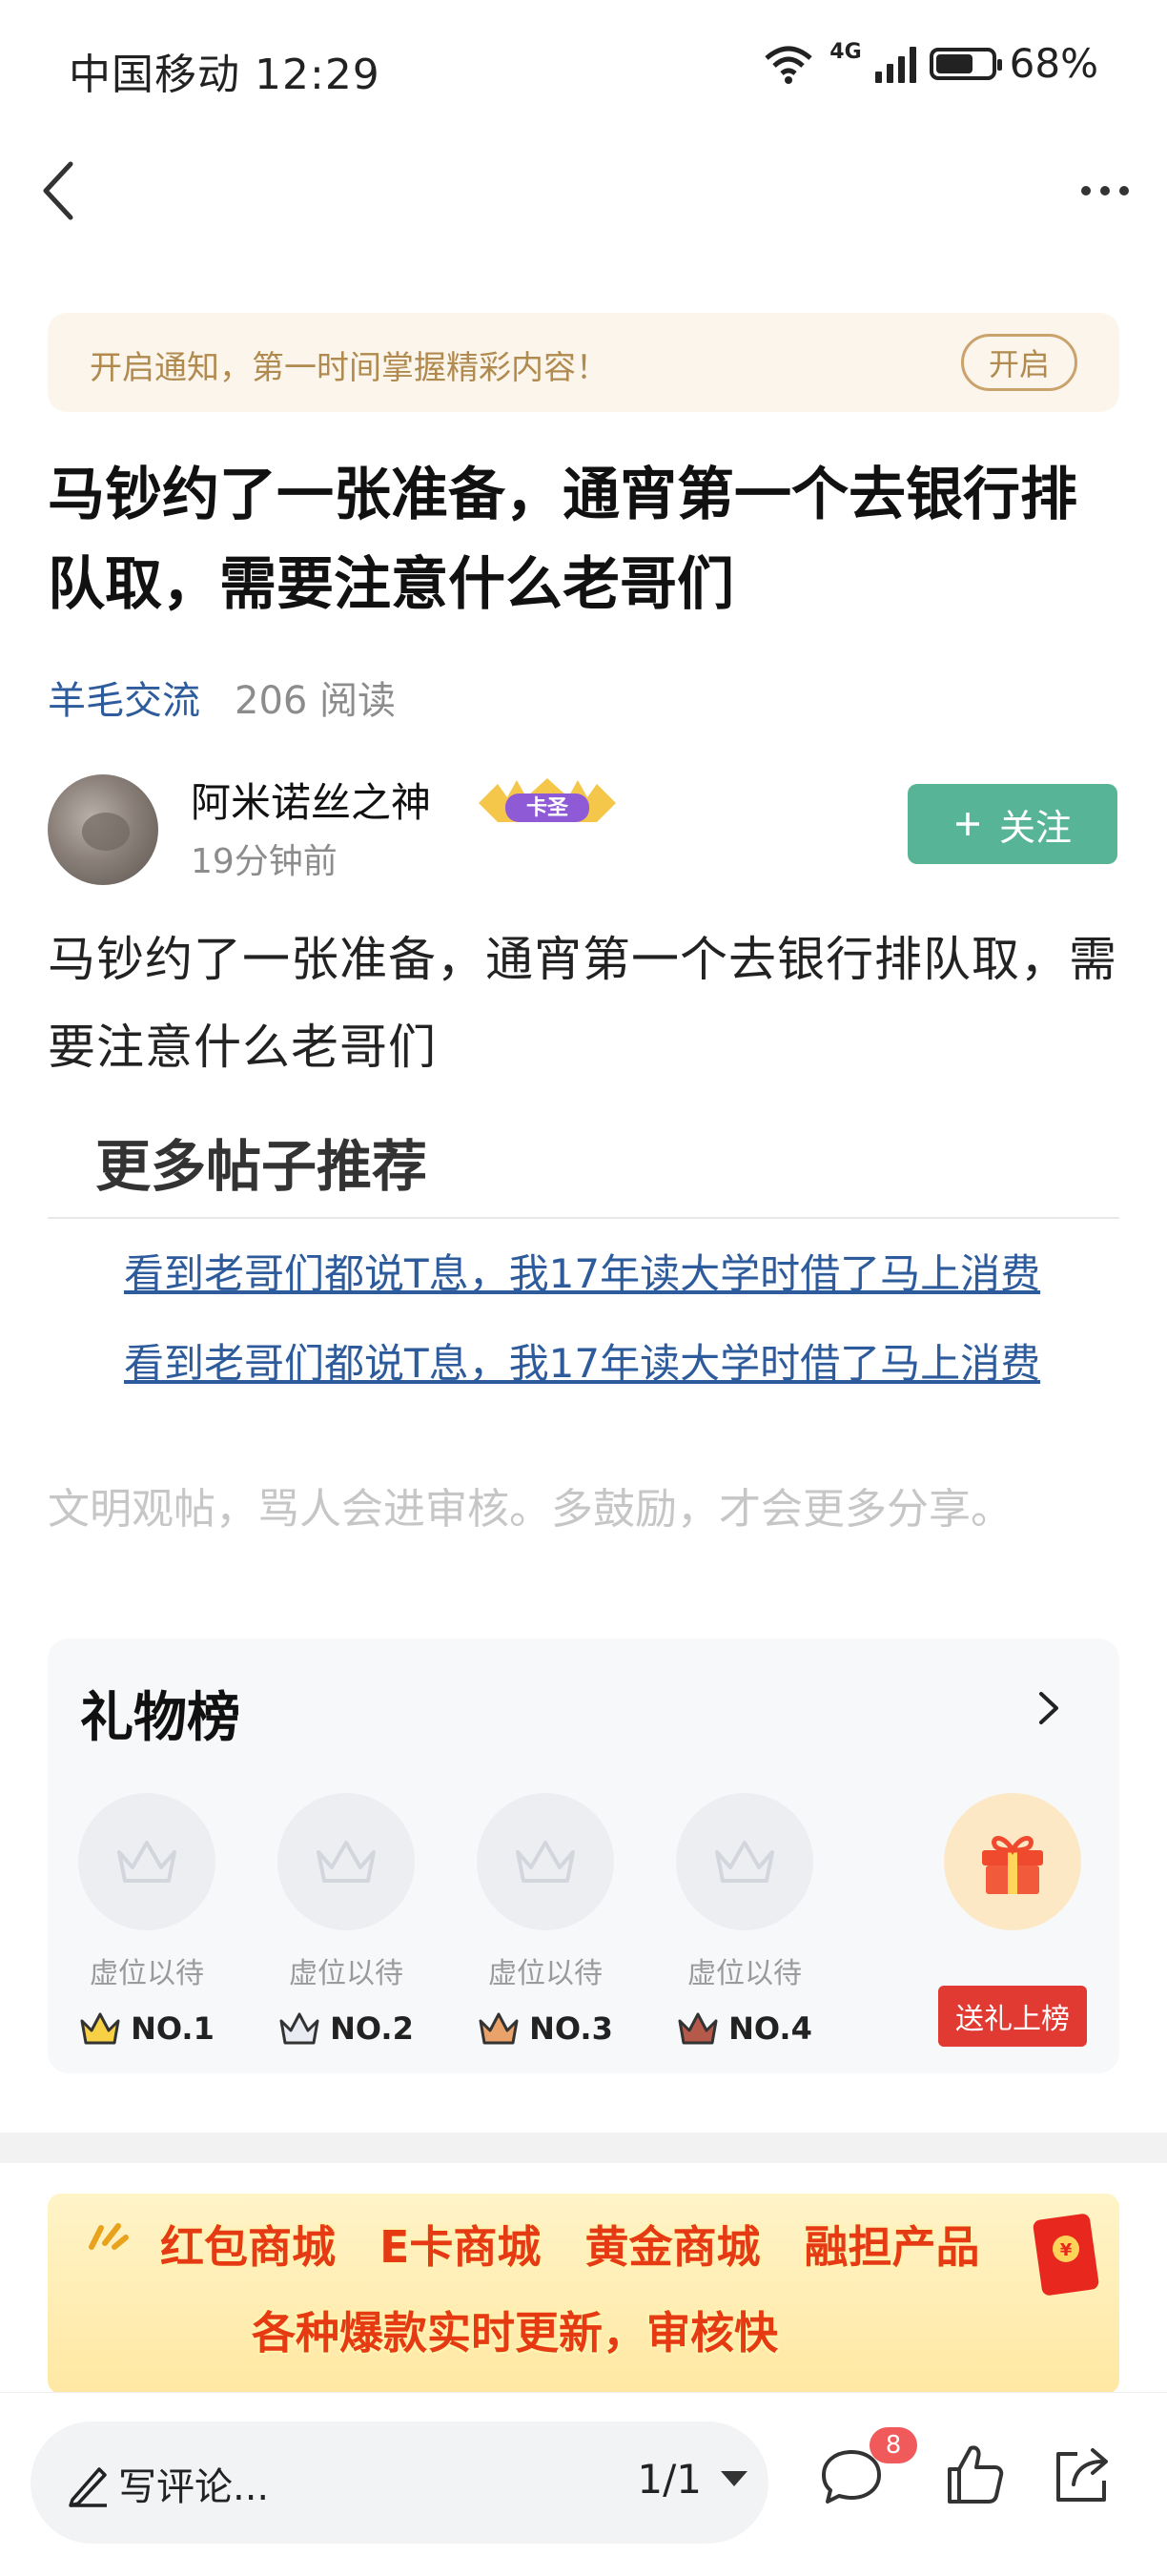  What do you see at coordinates (515, 2333) in the screenshot?
I see `banner-slogan: 各种爆款实时更新，审核快` at bounding box center [515, 2333].